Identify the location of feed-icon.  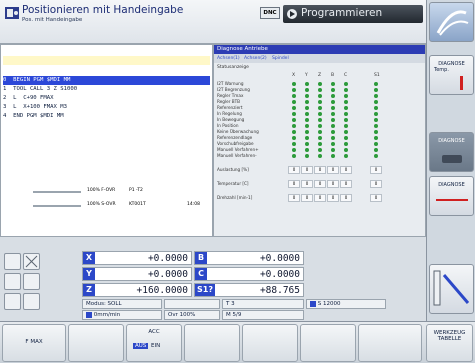
(89, 314).